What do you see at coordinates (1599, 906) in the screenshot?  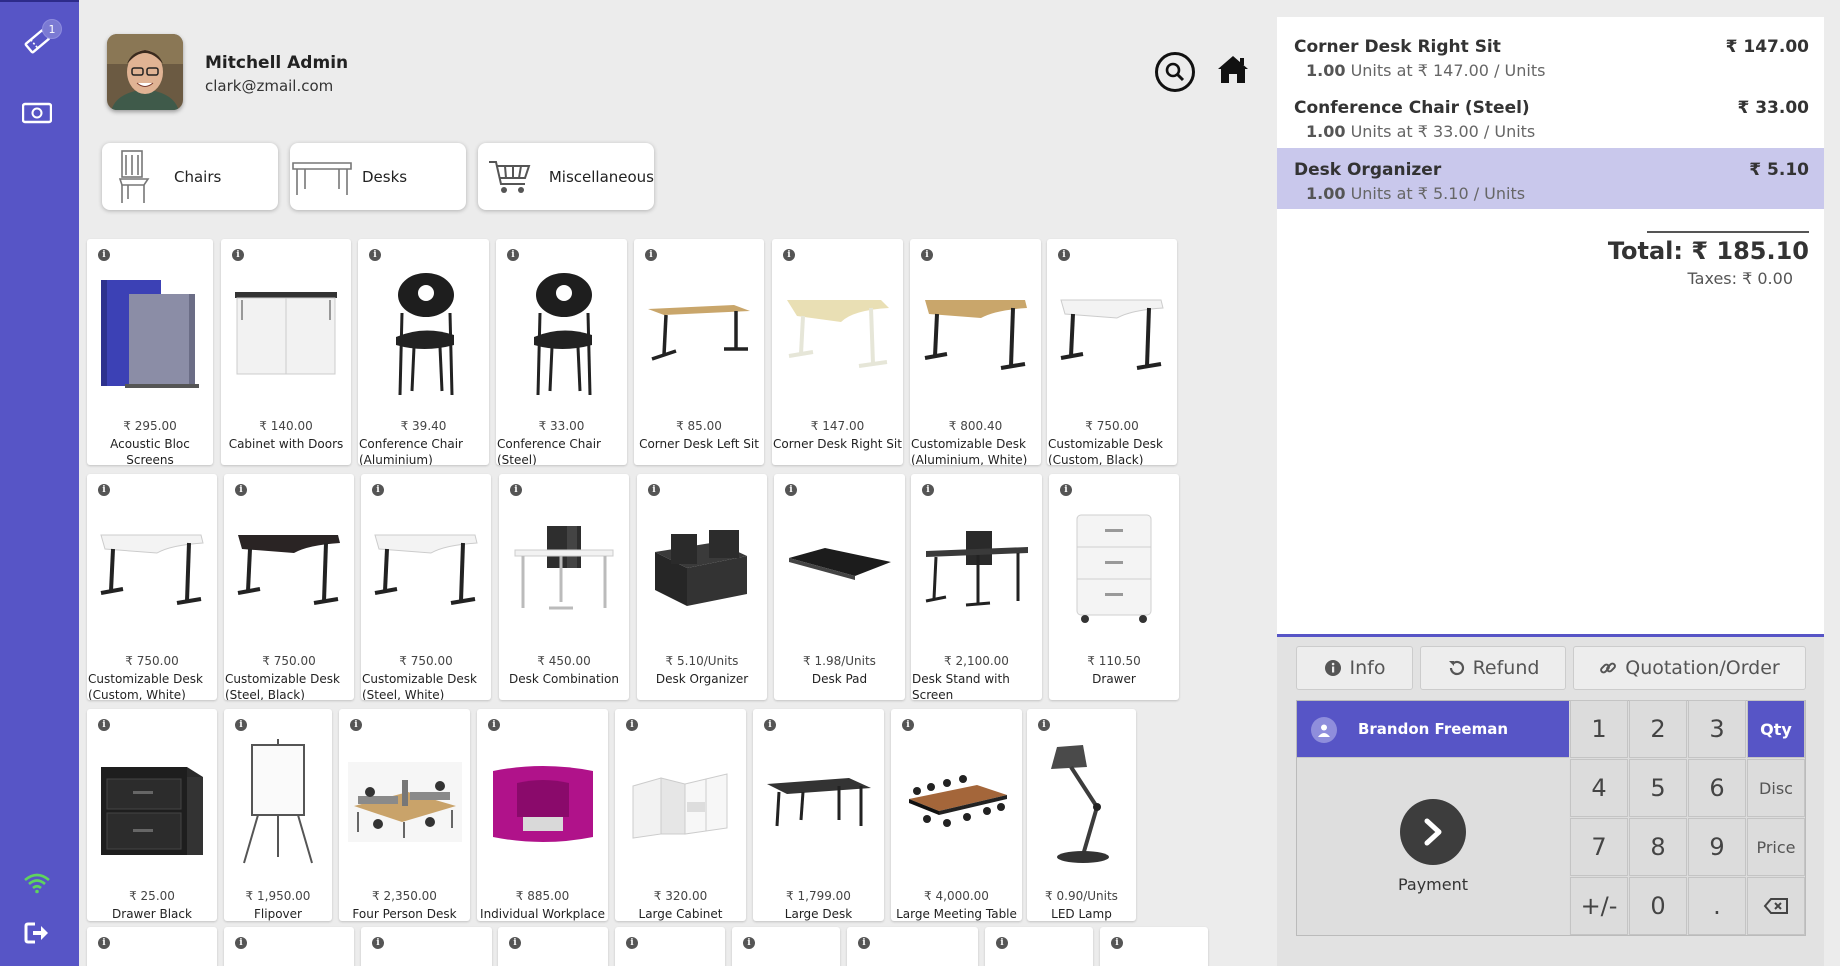 I see `numpad-key-sign: +/-` at bounding box center [1599, 906].